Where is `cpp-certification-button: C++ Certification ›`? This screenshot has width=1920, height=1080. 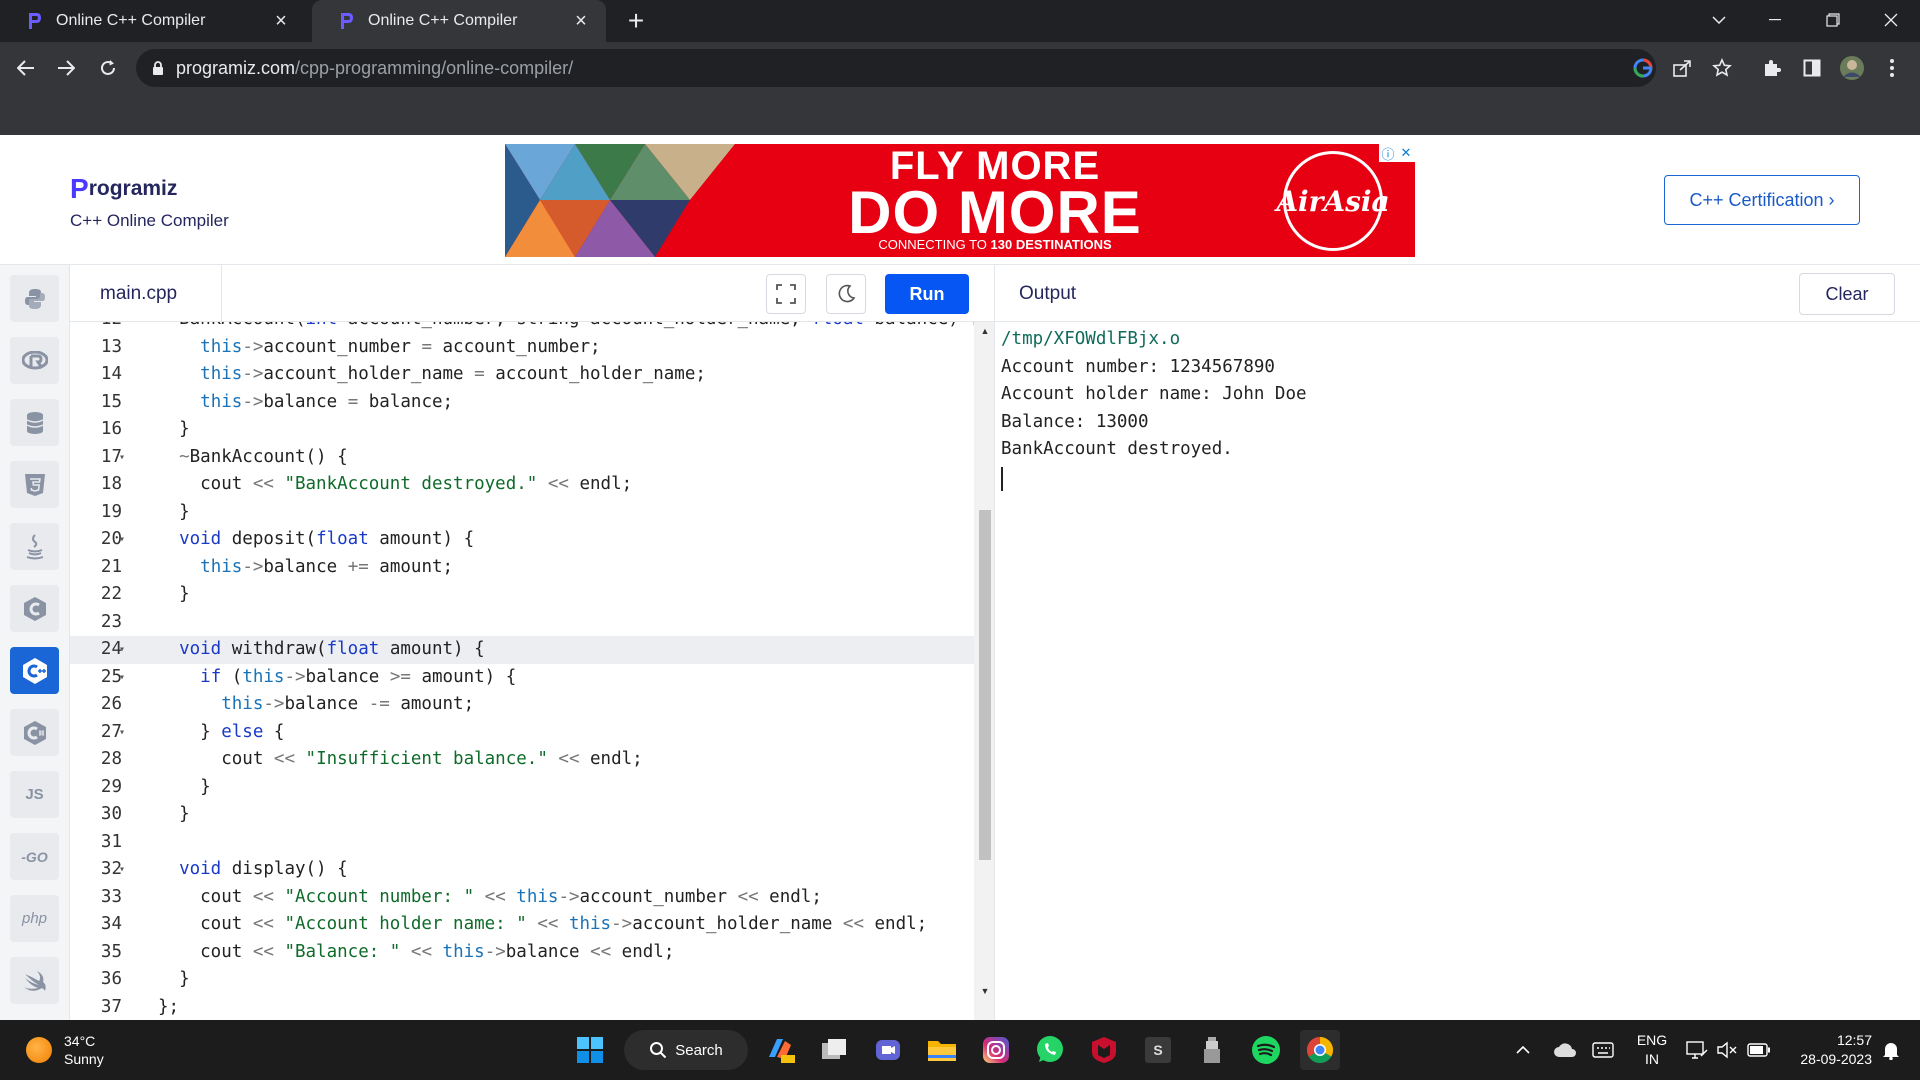 cpp-certification-button: C++ Certification › is located at coordinates (1762, 200).